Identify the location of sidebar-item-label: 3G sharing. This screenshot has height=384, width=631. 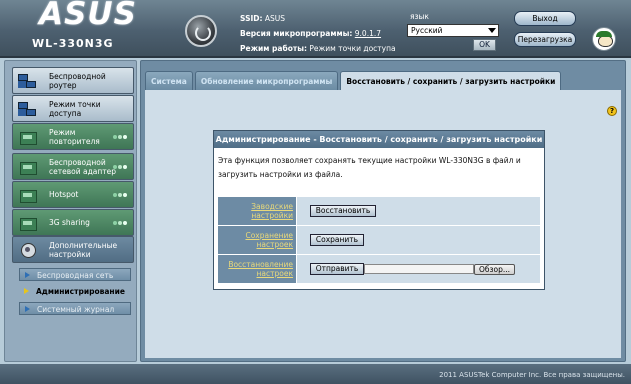
(69, 222).